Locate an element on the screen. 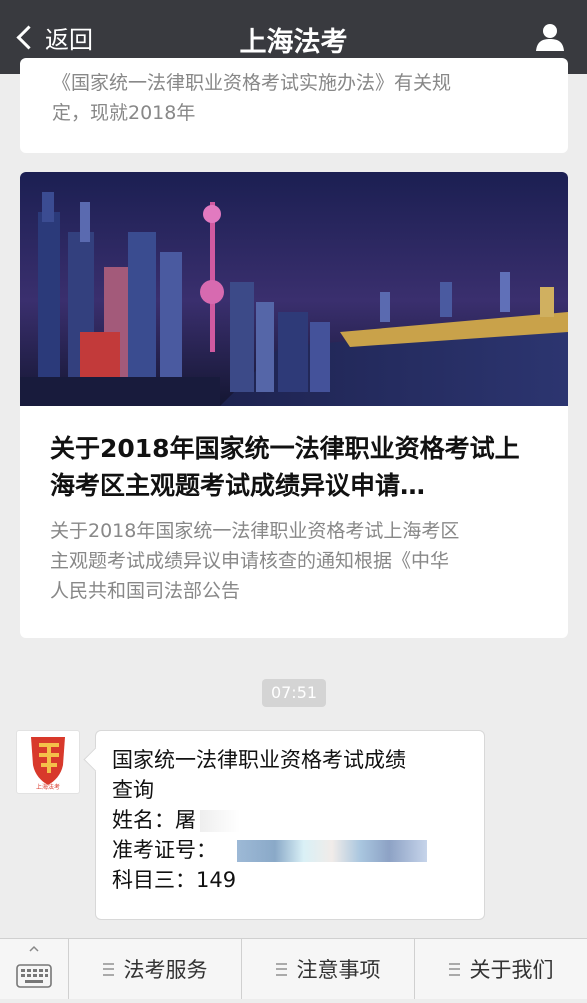 Image resolution: width=587 pixels, height=1003 pixels. svg-text: 上海法考 is located at coordinates (48, 787).